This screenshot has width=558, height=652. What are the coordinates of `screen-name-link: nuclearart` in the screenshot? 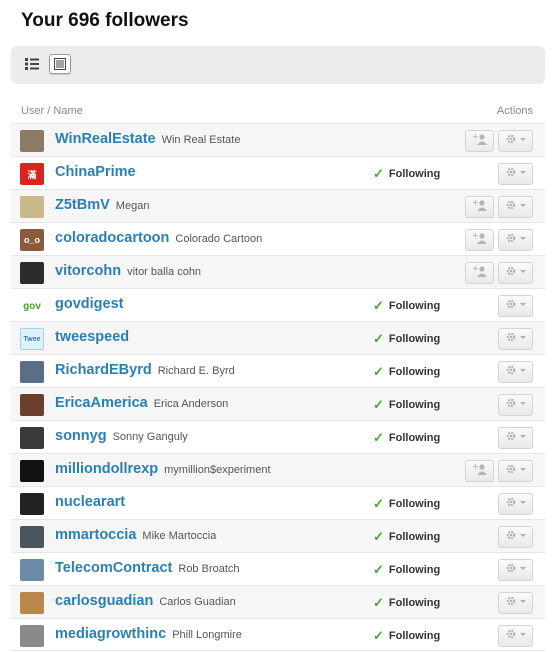 It's located at (90, 502).